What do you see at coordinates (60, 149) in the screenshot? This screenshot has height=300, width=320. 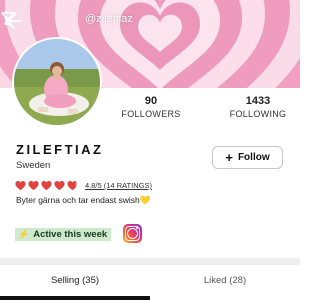 I see `profile-name: ZILEFTIAZ` at bounding box center [60, 149].